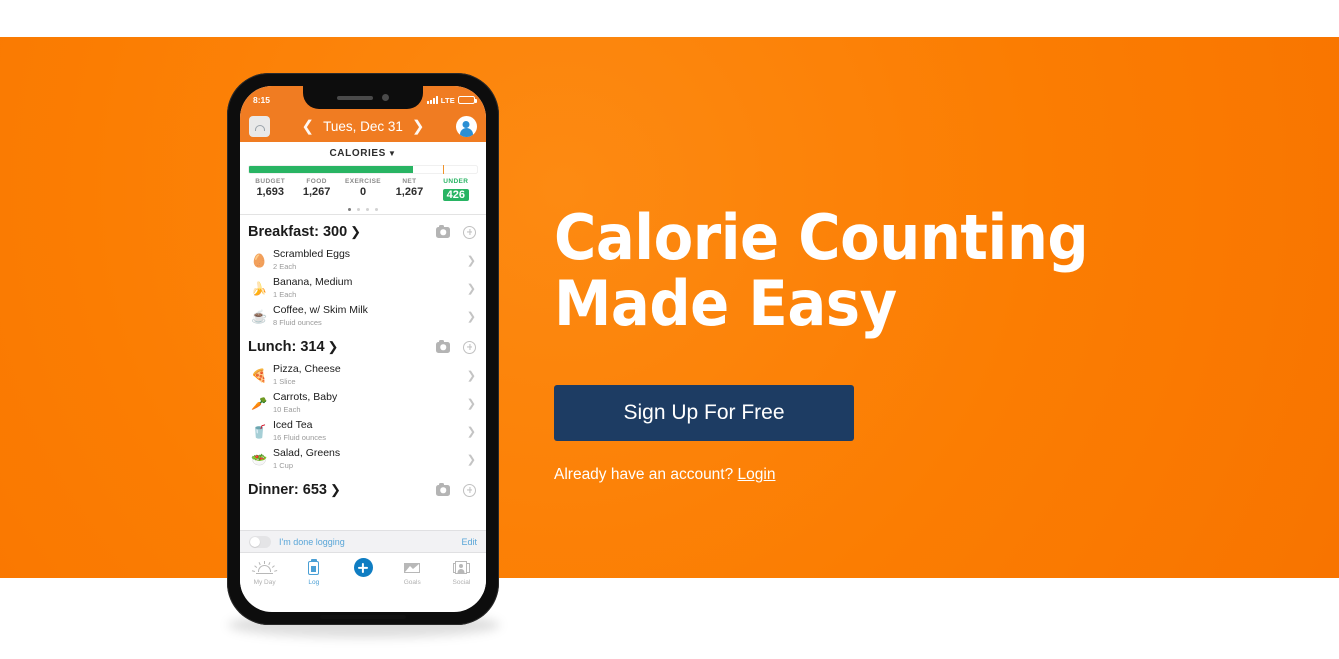 The width and height of the screenshot is (1339, 659). I want to click on tab-social: Social, so click(461, 572).